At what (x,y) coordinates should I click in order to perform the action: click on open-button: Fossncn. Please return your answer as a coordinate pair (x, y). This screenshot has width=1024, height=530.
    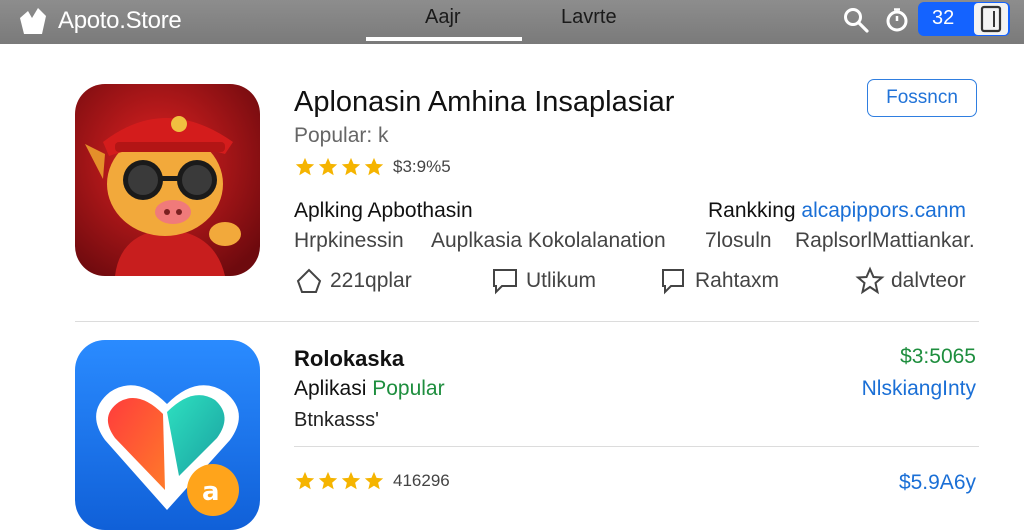
    Looking at the image, I should click on (922, 98).